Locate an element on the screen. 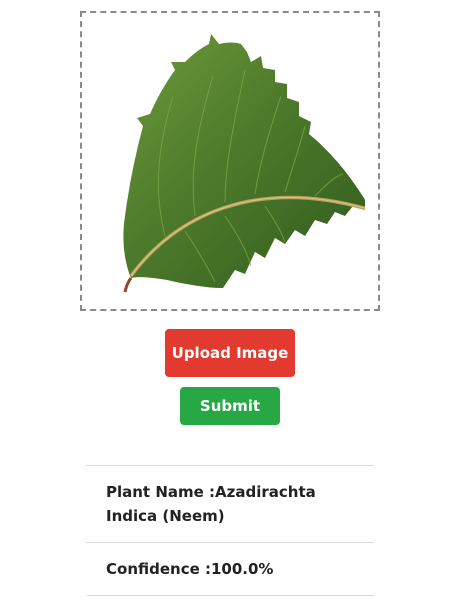  confidence-result: Confidence :100.0% is located at coordinates (230, 569).